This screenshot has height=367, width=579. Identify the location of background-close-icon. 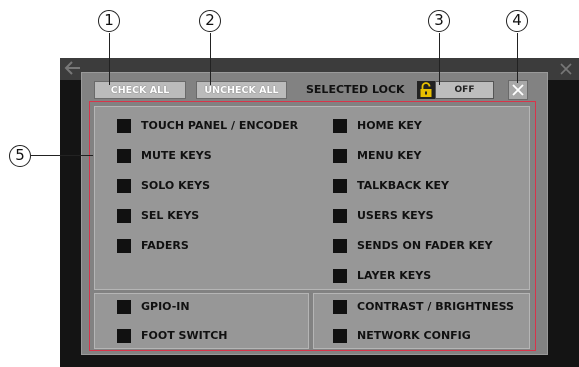
(566, 69).